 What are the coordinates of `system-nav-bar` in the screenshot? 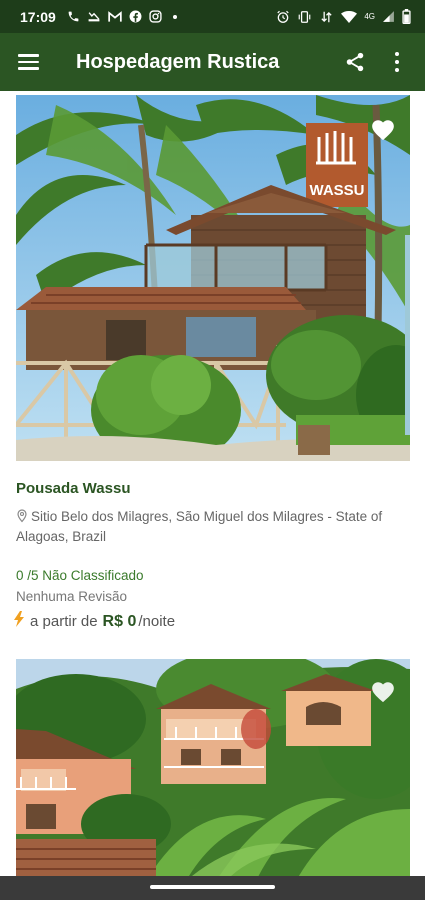 It's located at (212, 888).